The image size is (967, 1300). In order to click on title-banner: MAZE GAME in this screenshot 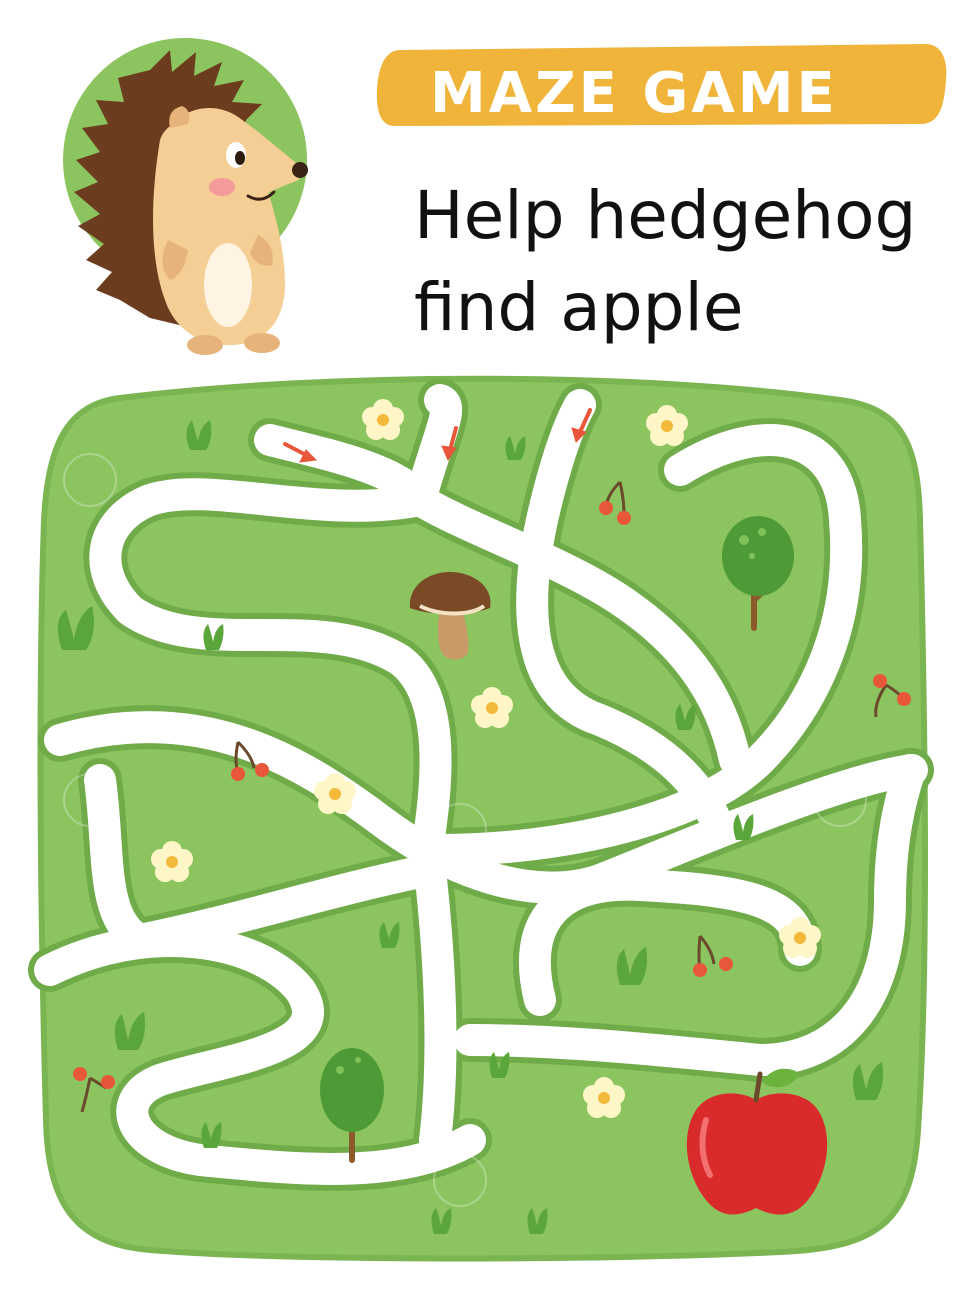, I will do `click(661, 85)`.